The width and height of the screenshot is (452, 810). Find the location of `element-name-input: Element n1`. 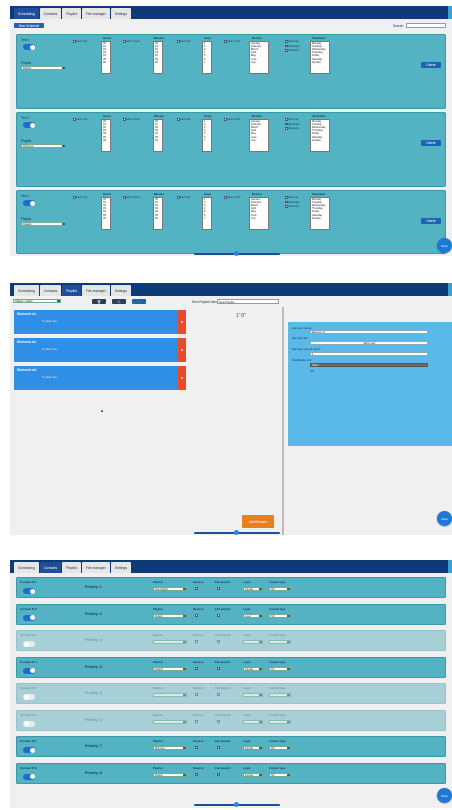

element-name-input: Element n1 is located at coordinates (369, 332).